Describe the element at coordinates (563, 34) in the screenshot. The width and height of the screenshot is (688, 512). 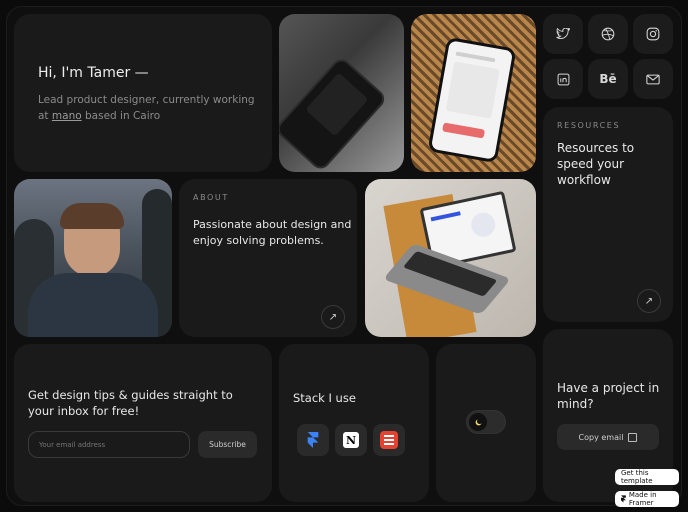
I see `twitter-icon` at that location.